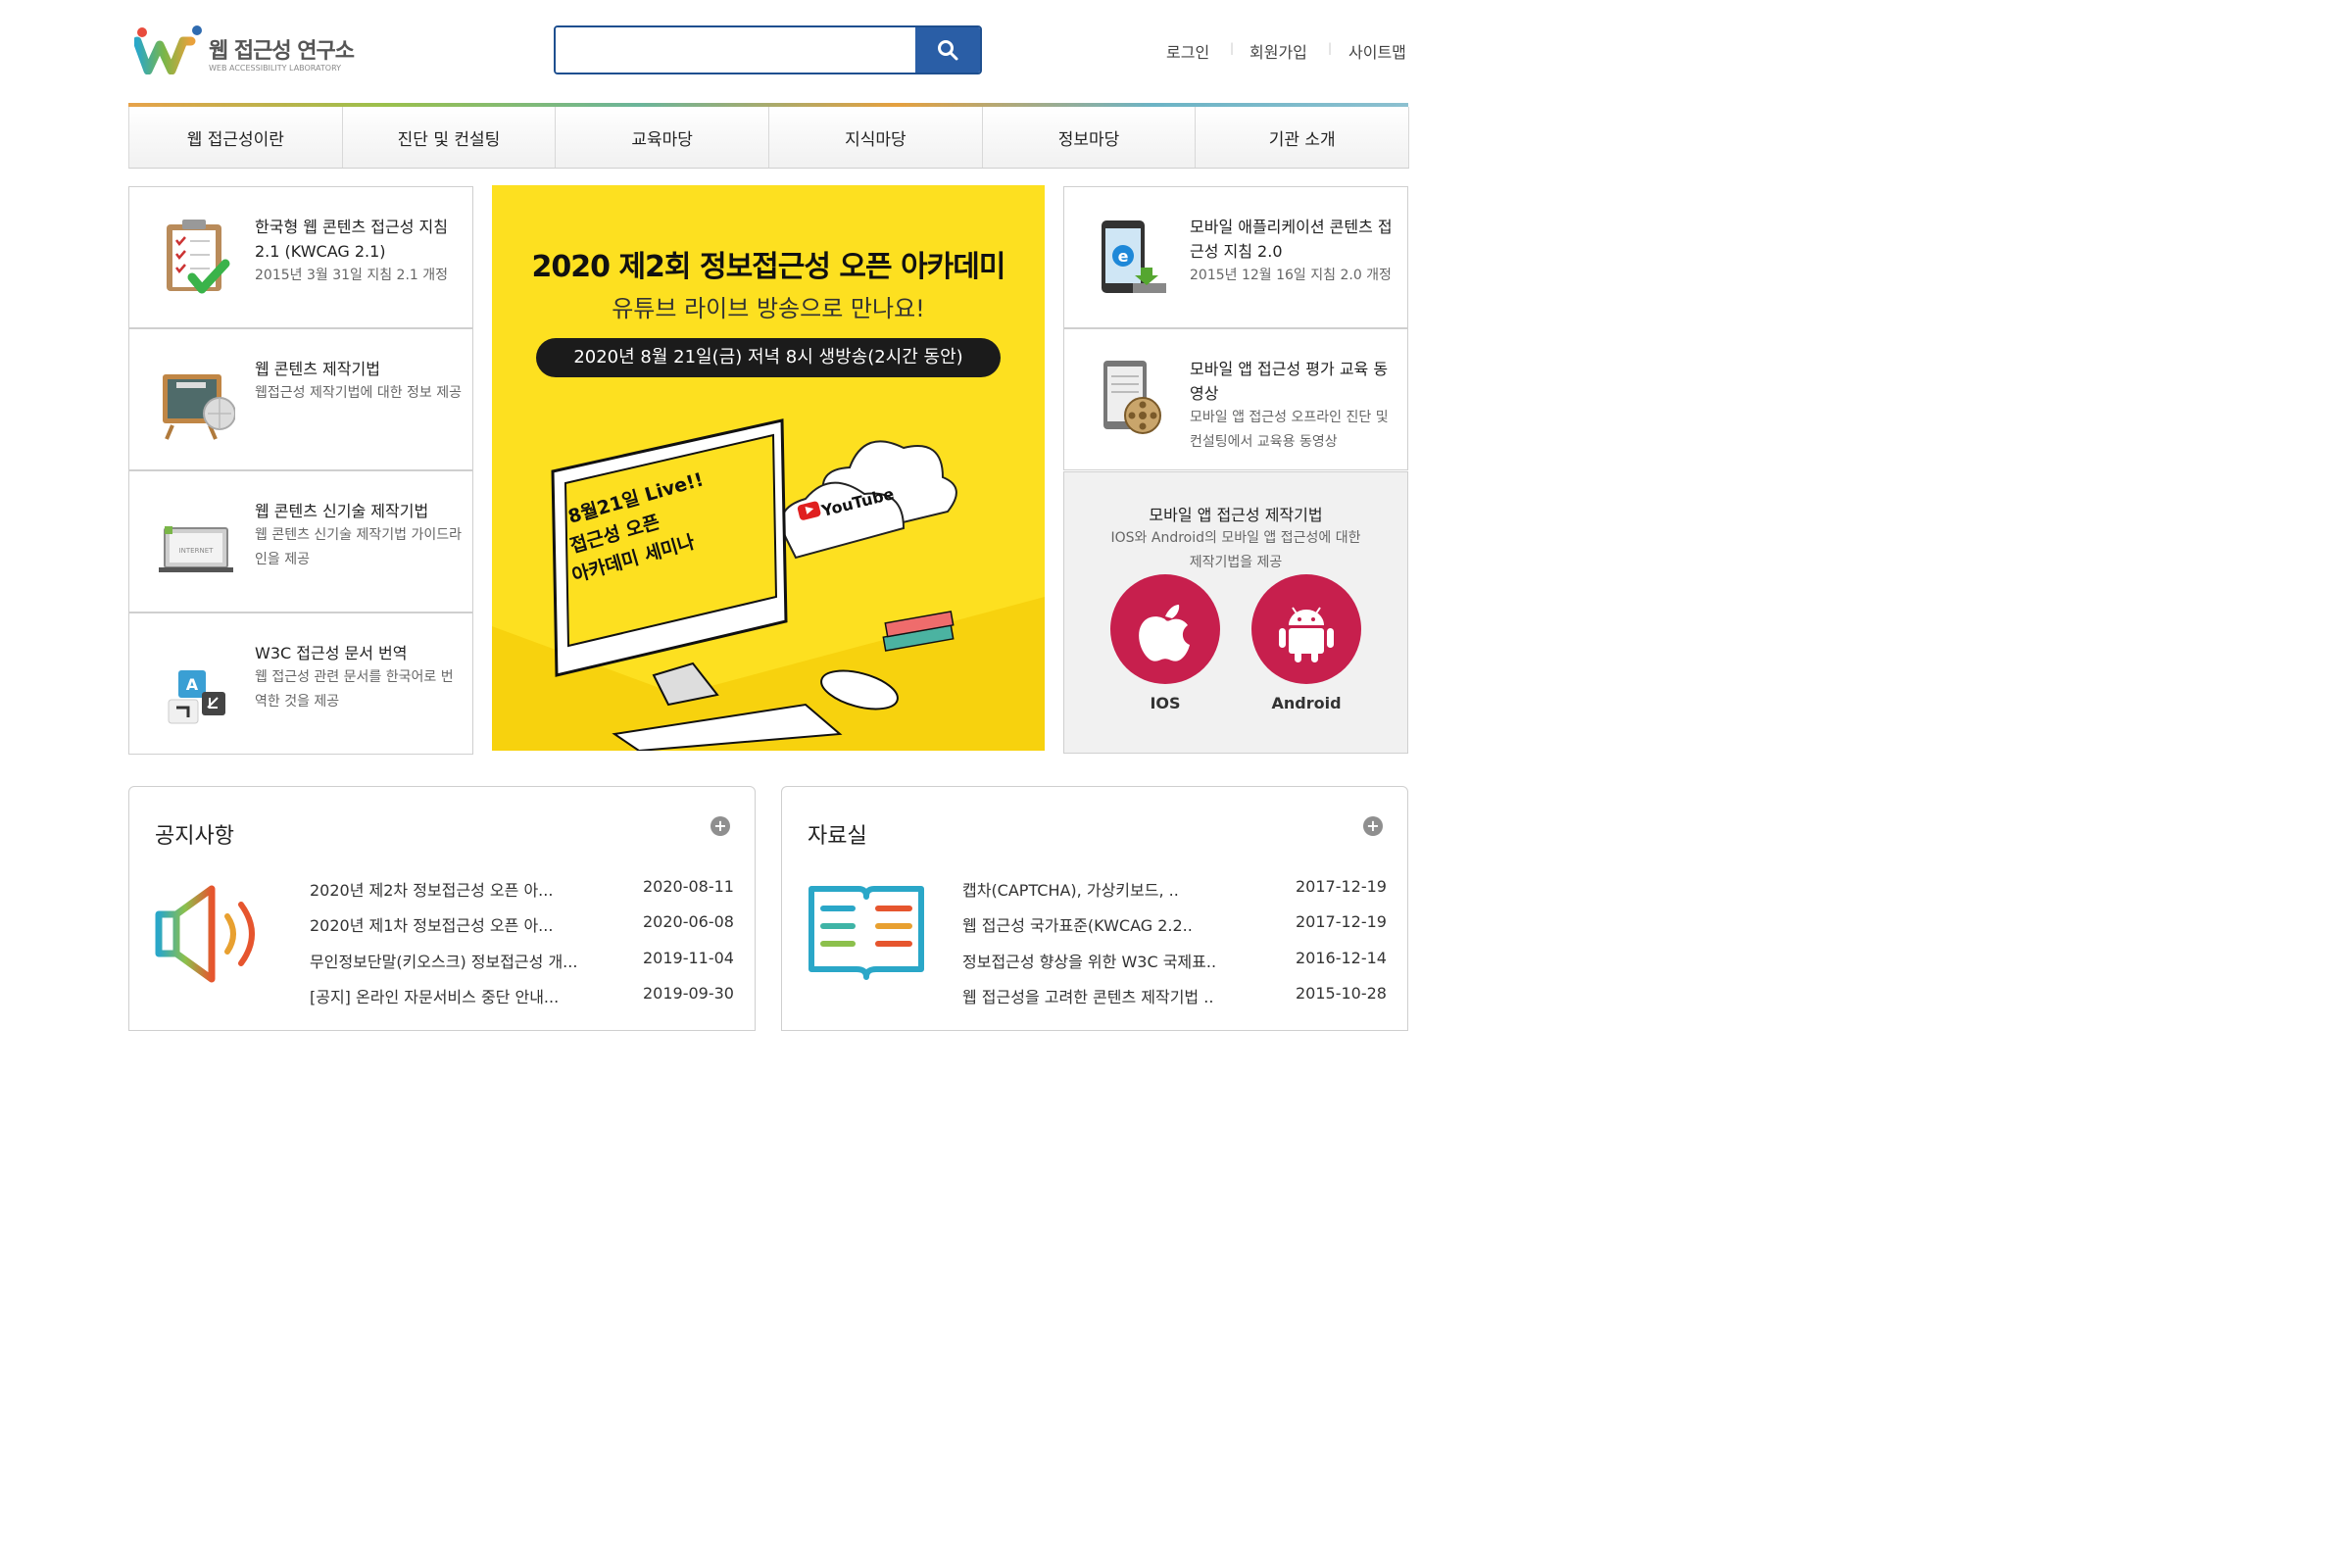 The height and width of the screenshot is (1568, 2352). What do you see at coordinates (1187, 51) in the screenshot?
I see `login-link: 로그인` at bounding box center [1187, 51].